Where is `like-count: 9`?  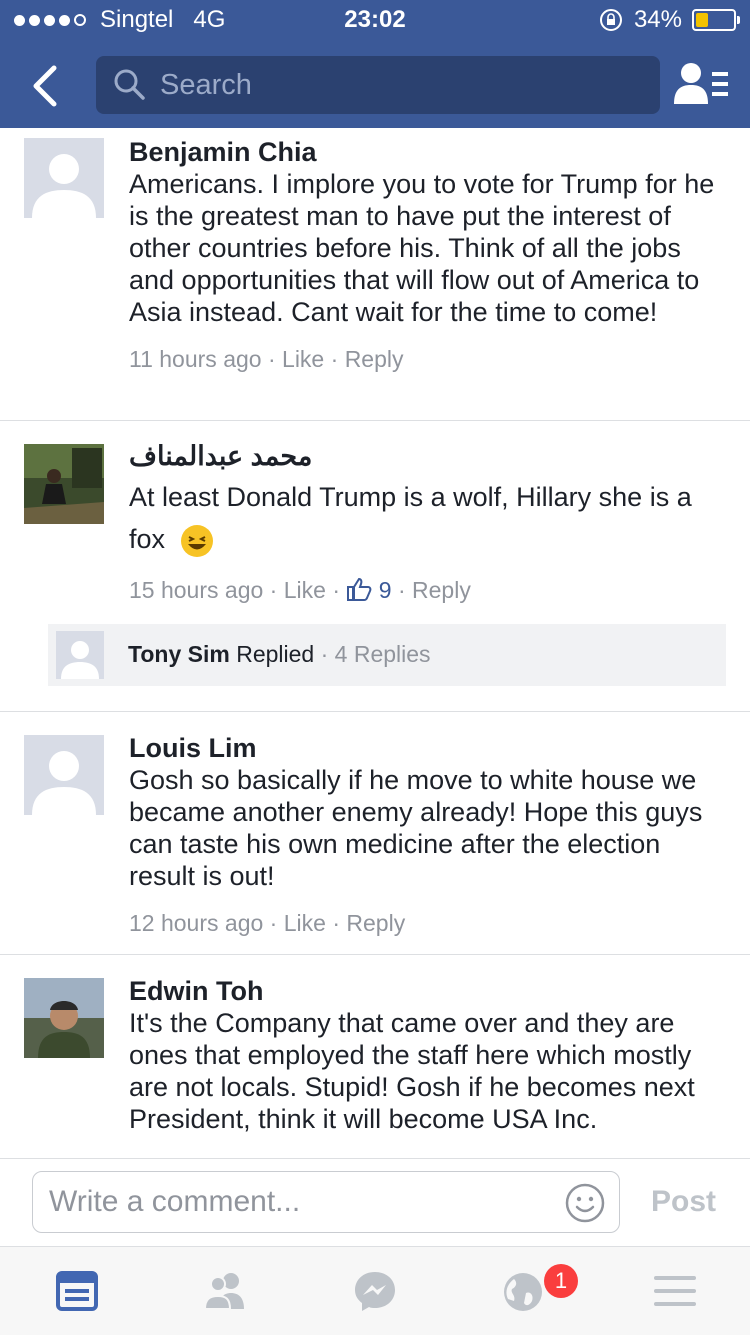 like-count: 9 is located at coordinates (385, 590).